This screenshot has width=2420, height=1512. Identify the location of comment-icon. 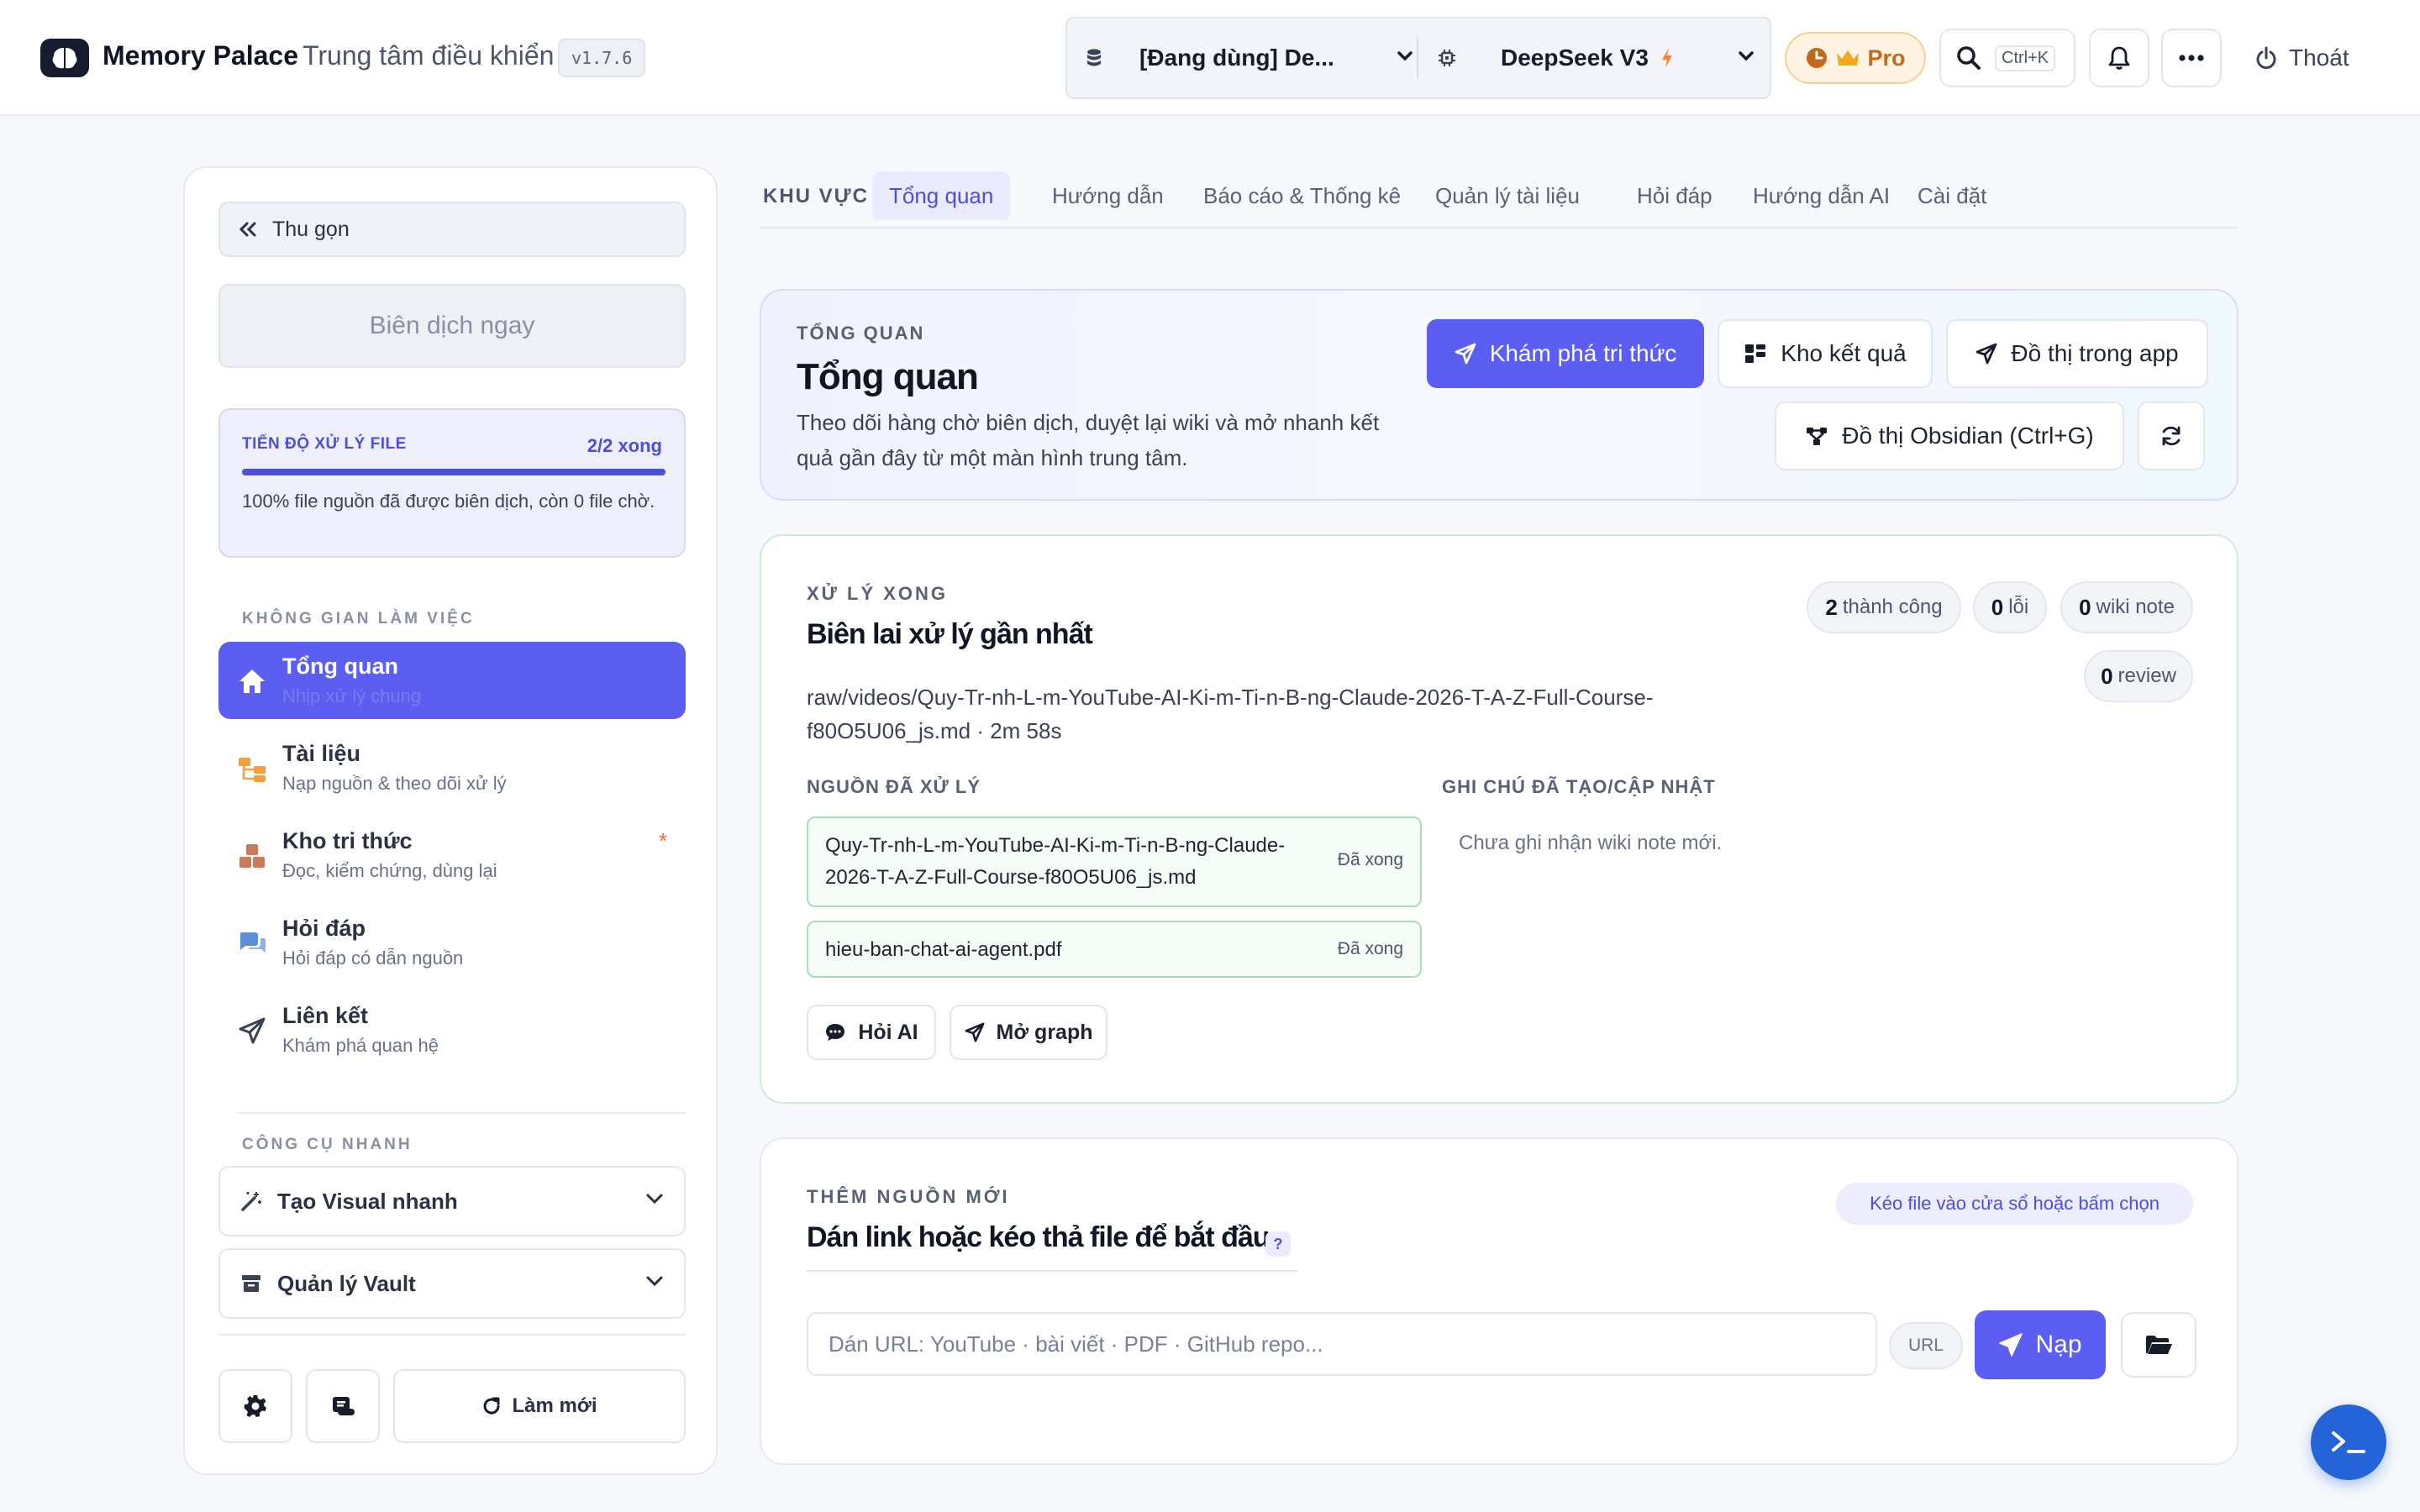
(835, 1032).